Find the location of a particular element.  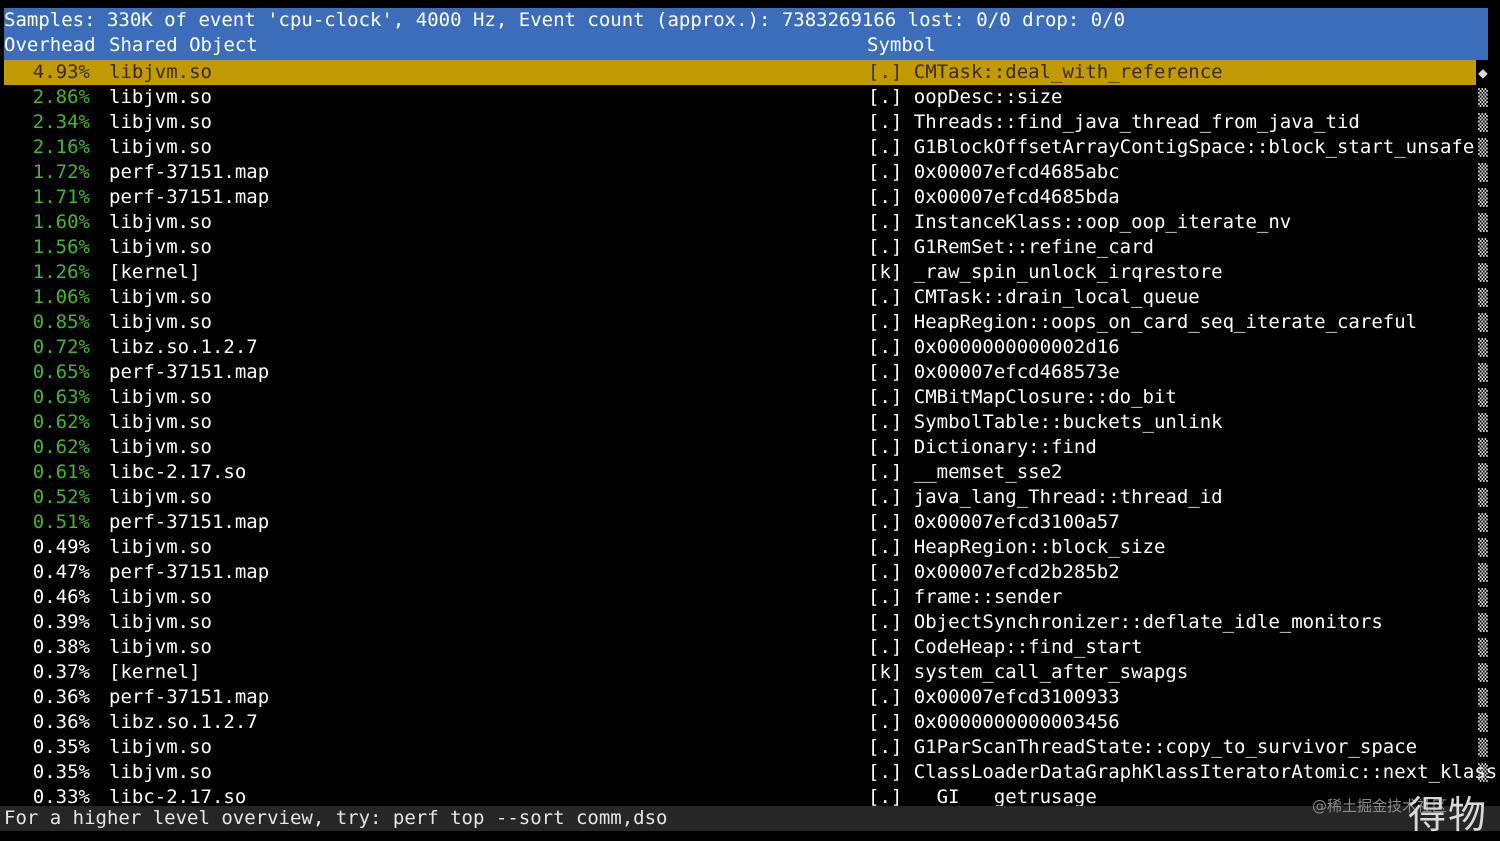

column-header-symbol: Symbol is located at coordinates (901, 45).